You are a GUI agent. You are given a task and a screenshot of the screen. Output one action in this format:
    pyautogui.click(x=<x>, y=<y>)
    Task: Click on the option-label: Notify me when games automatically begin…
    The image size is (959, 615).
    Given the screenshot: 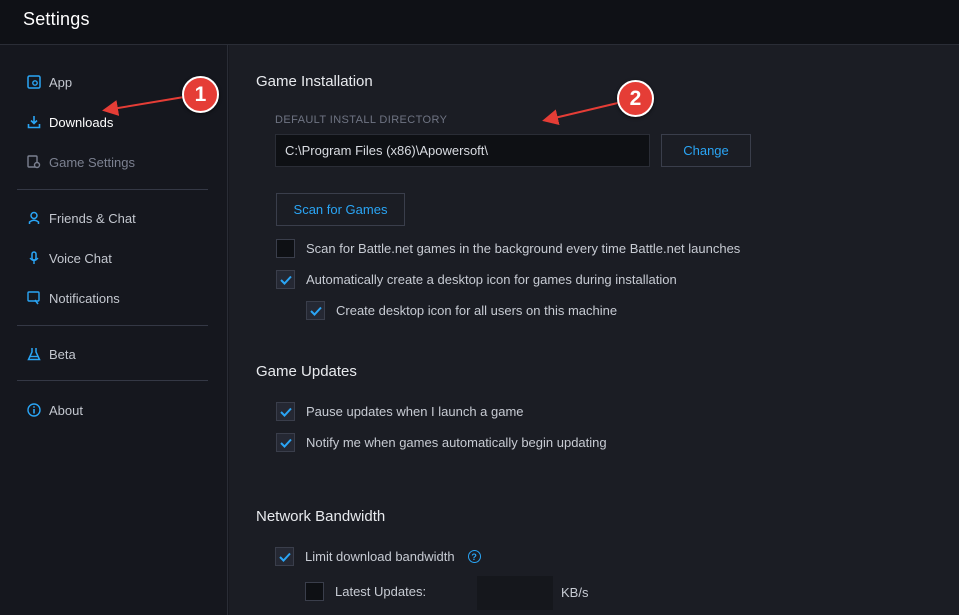 What is the action you would take?
    pyautogui.click(x=456, y=442)
    